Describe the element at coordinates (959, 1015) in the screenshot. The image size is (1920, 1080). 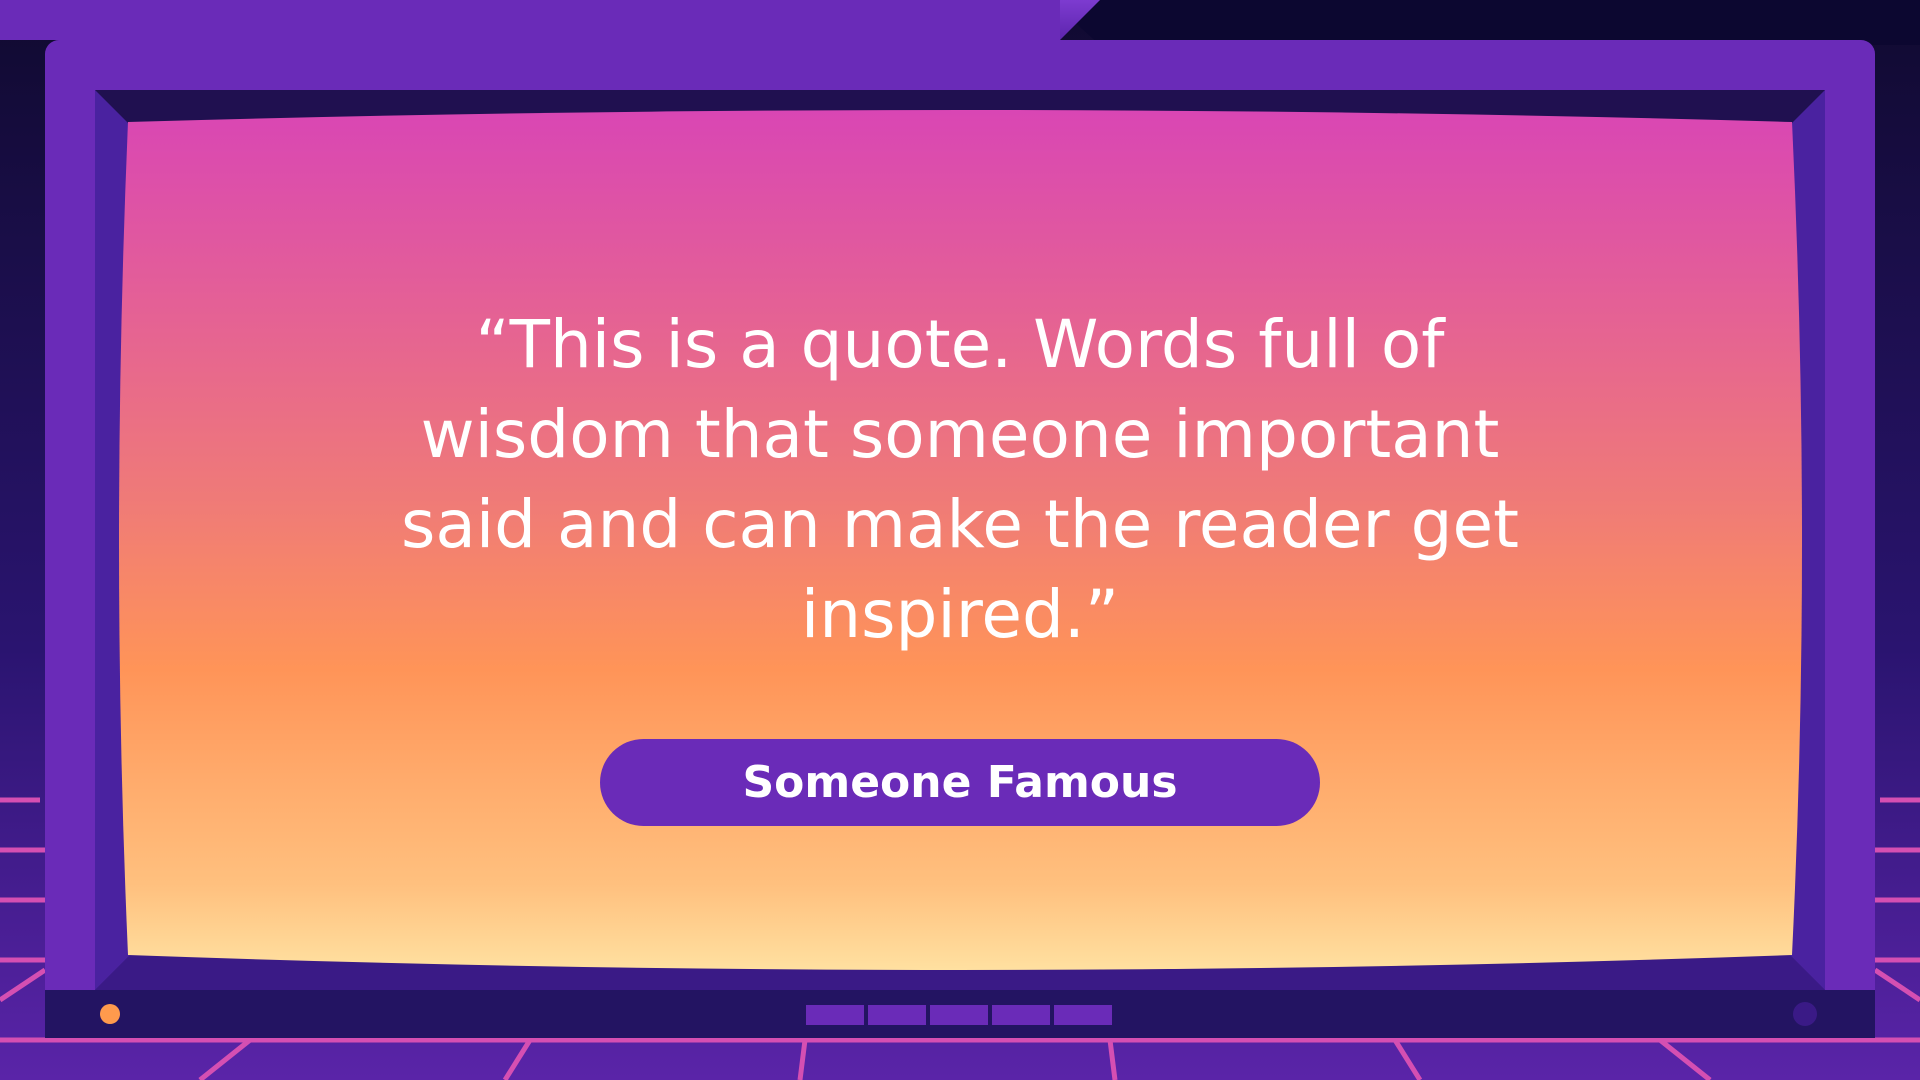
I see `vents` at that location.